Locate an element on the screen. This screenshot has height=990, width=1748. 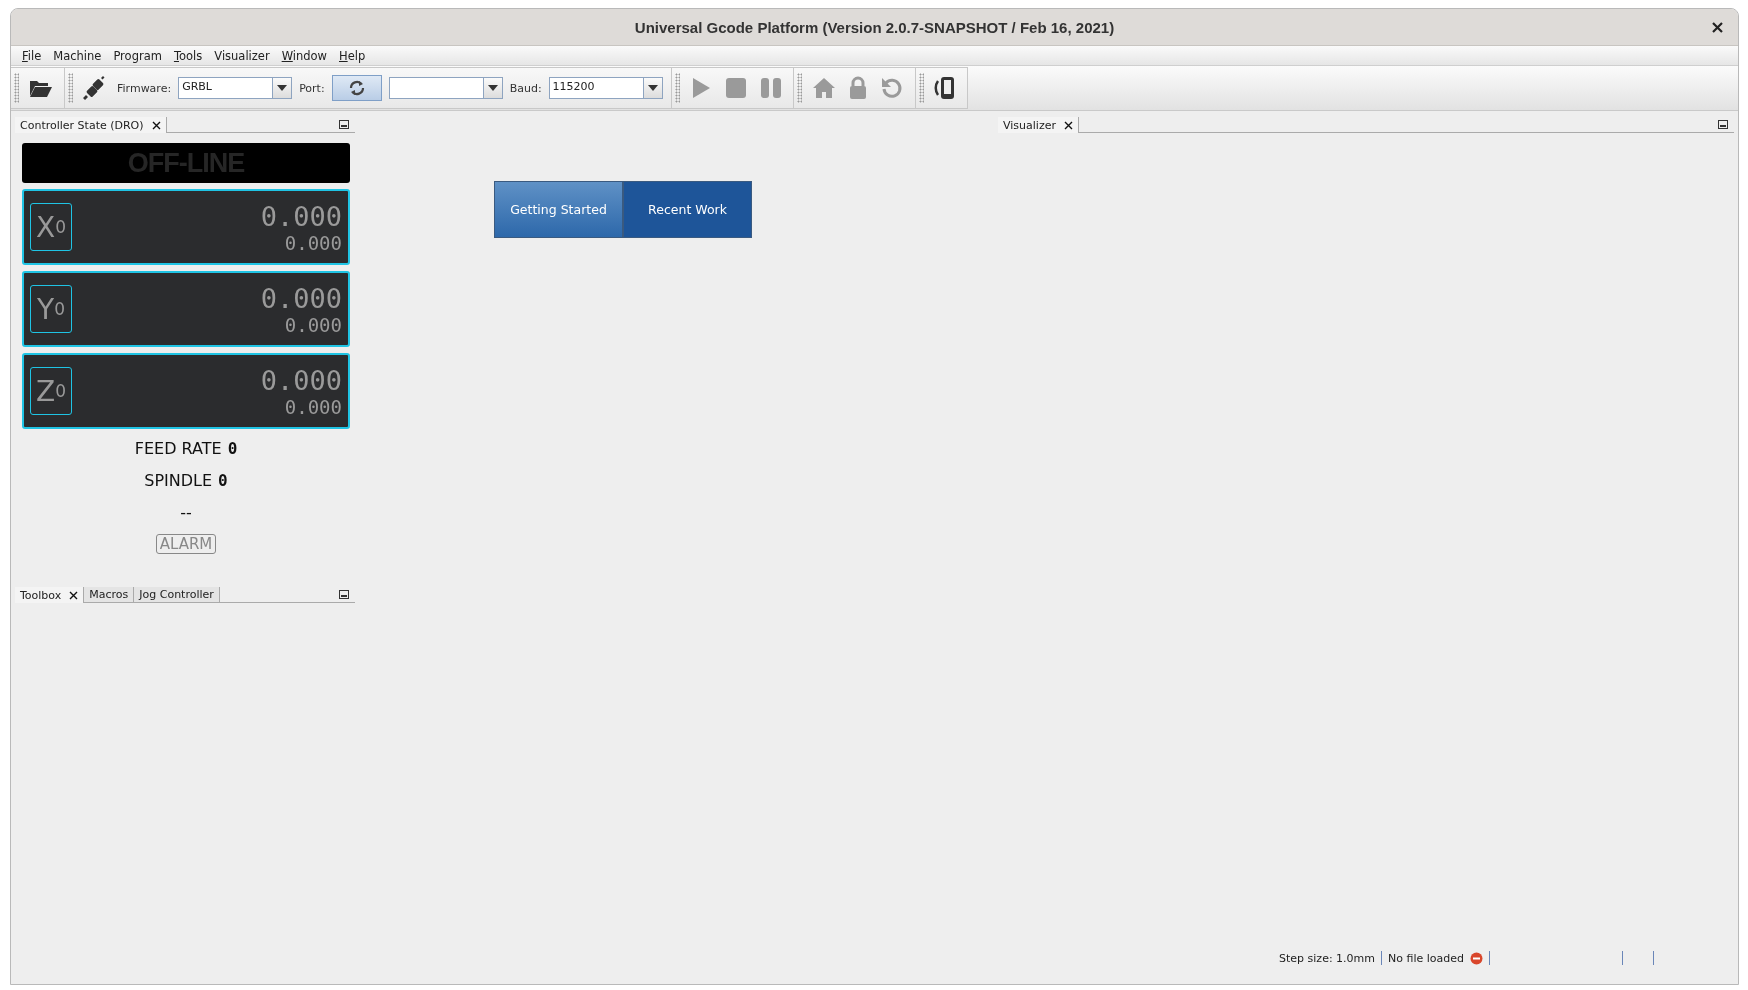
menu-item: Machine is located at coordinates (77, 55).